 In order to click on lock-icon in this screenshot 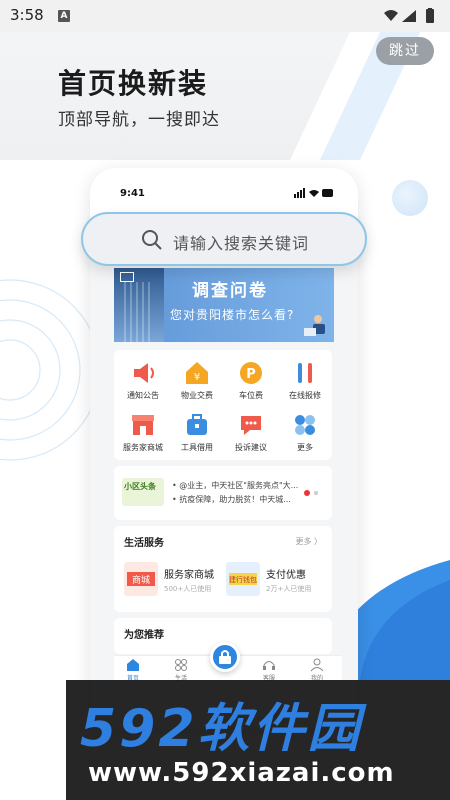, I will do `click(225, 657)`.